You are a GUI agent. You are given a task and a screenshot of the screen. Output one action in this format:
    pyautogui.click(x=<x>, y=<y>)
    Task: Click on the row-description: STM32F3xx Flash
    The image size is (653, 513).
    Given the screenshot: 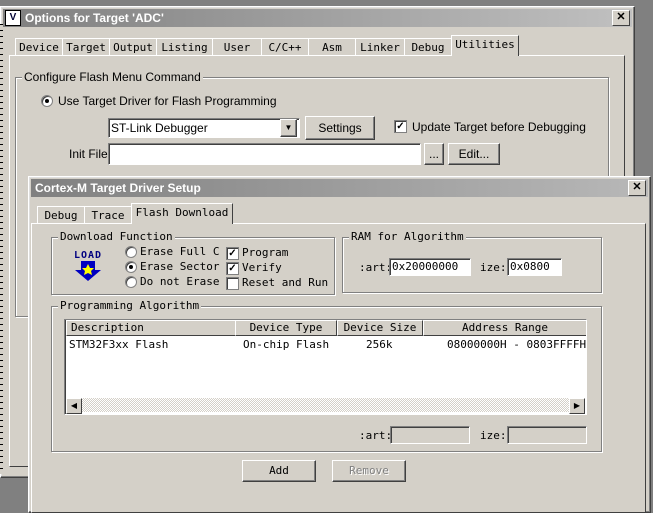 What is the action you would take?
    pyautogui.click(x=119, y=344)
    